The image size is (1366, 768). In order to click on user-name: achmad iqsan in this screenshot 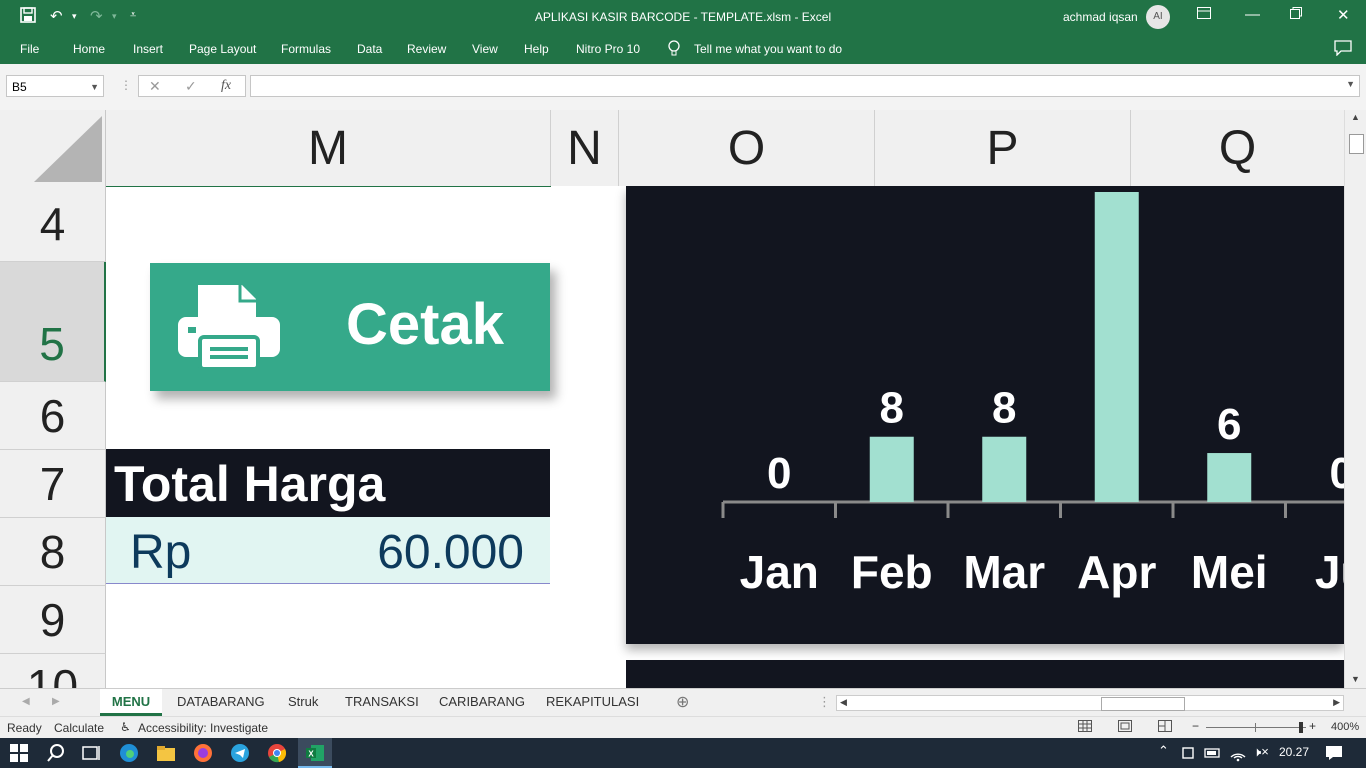, I will do `click(1100, 17)`.